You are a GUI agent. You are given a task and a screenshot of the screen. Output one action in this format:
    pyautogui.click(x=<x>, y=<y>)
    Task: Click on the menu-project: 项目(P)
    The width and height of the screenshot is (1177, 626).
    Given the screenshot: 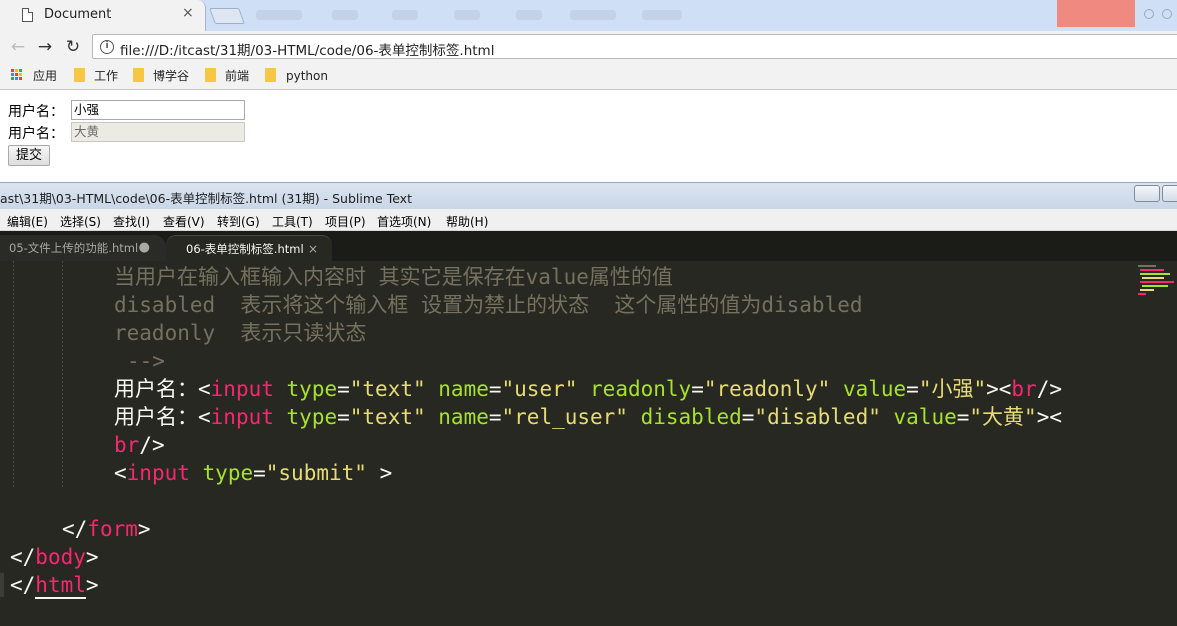 What is the action you would take?
    pyautogui.click(x=345, y=221)
    